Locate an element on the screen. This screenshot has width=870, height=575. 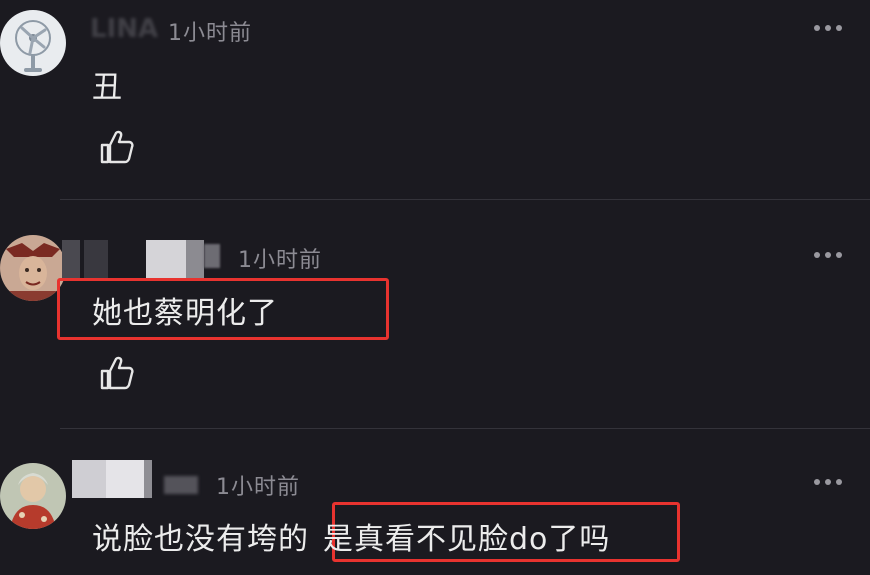
comment-text: 她也蔡明化了 is located at coordinates (185, 313).